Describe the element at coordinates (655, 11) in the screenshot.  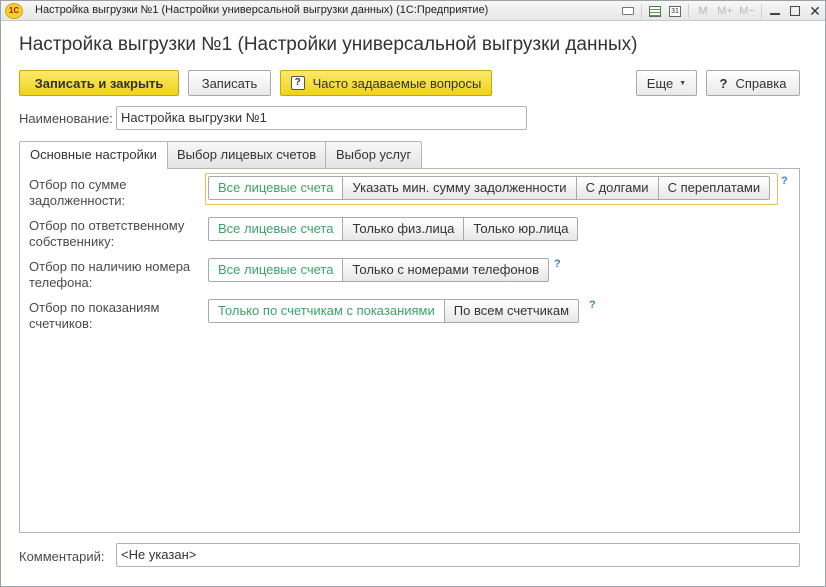
I see `calculator-icon` at that location.